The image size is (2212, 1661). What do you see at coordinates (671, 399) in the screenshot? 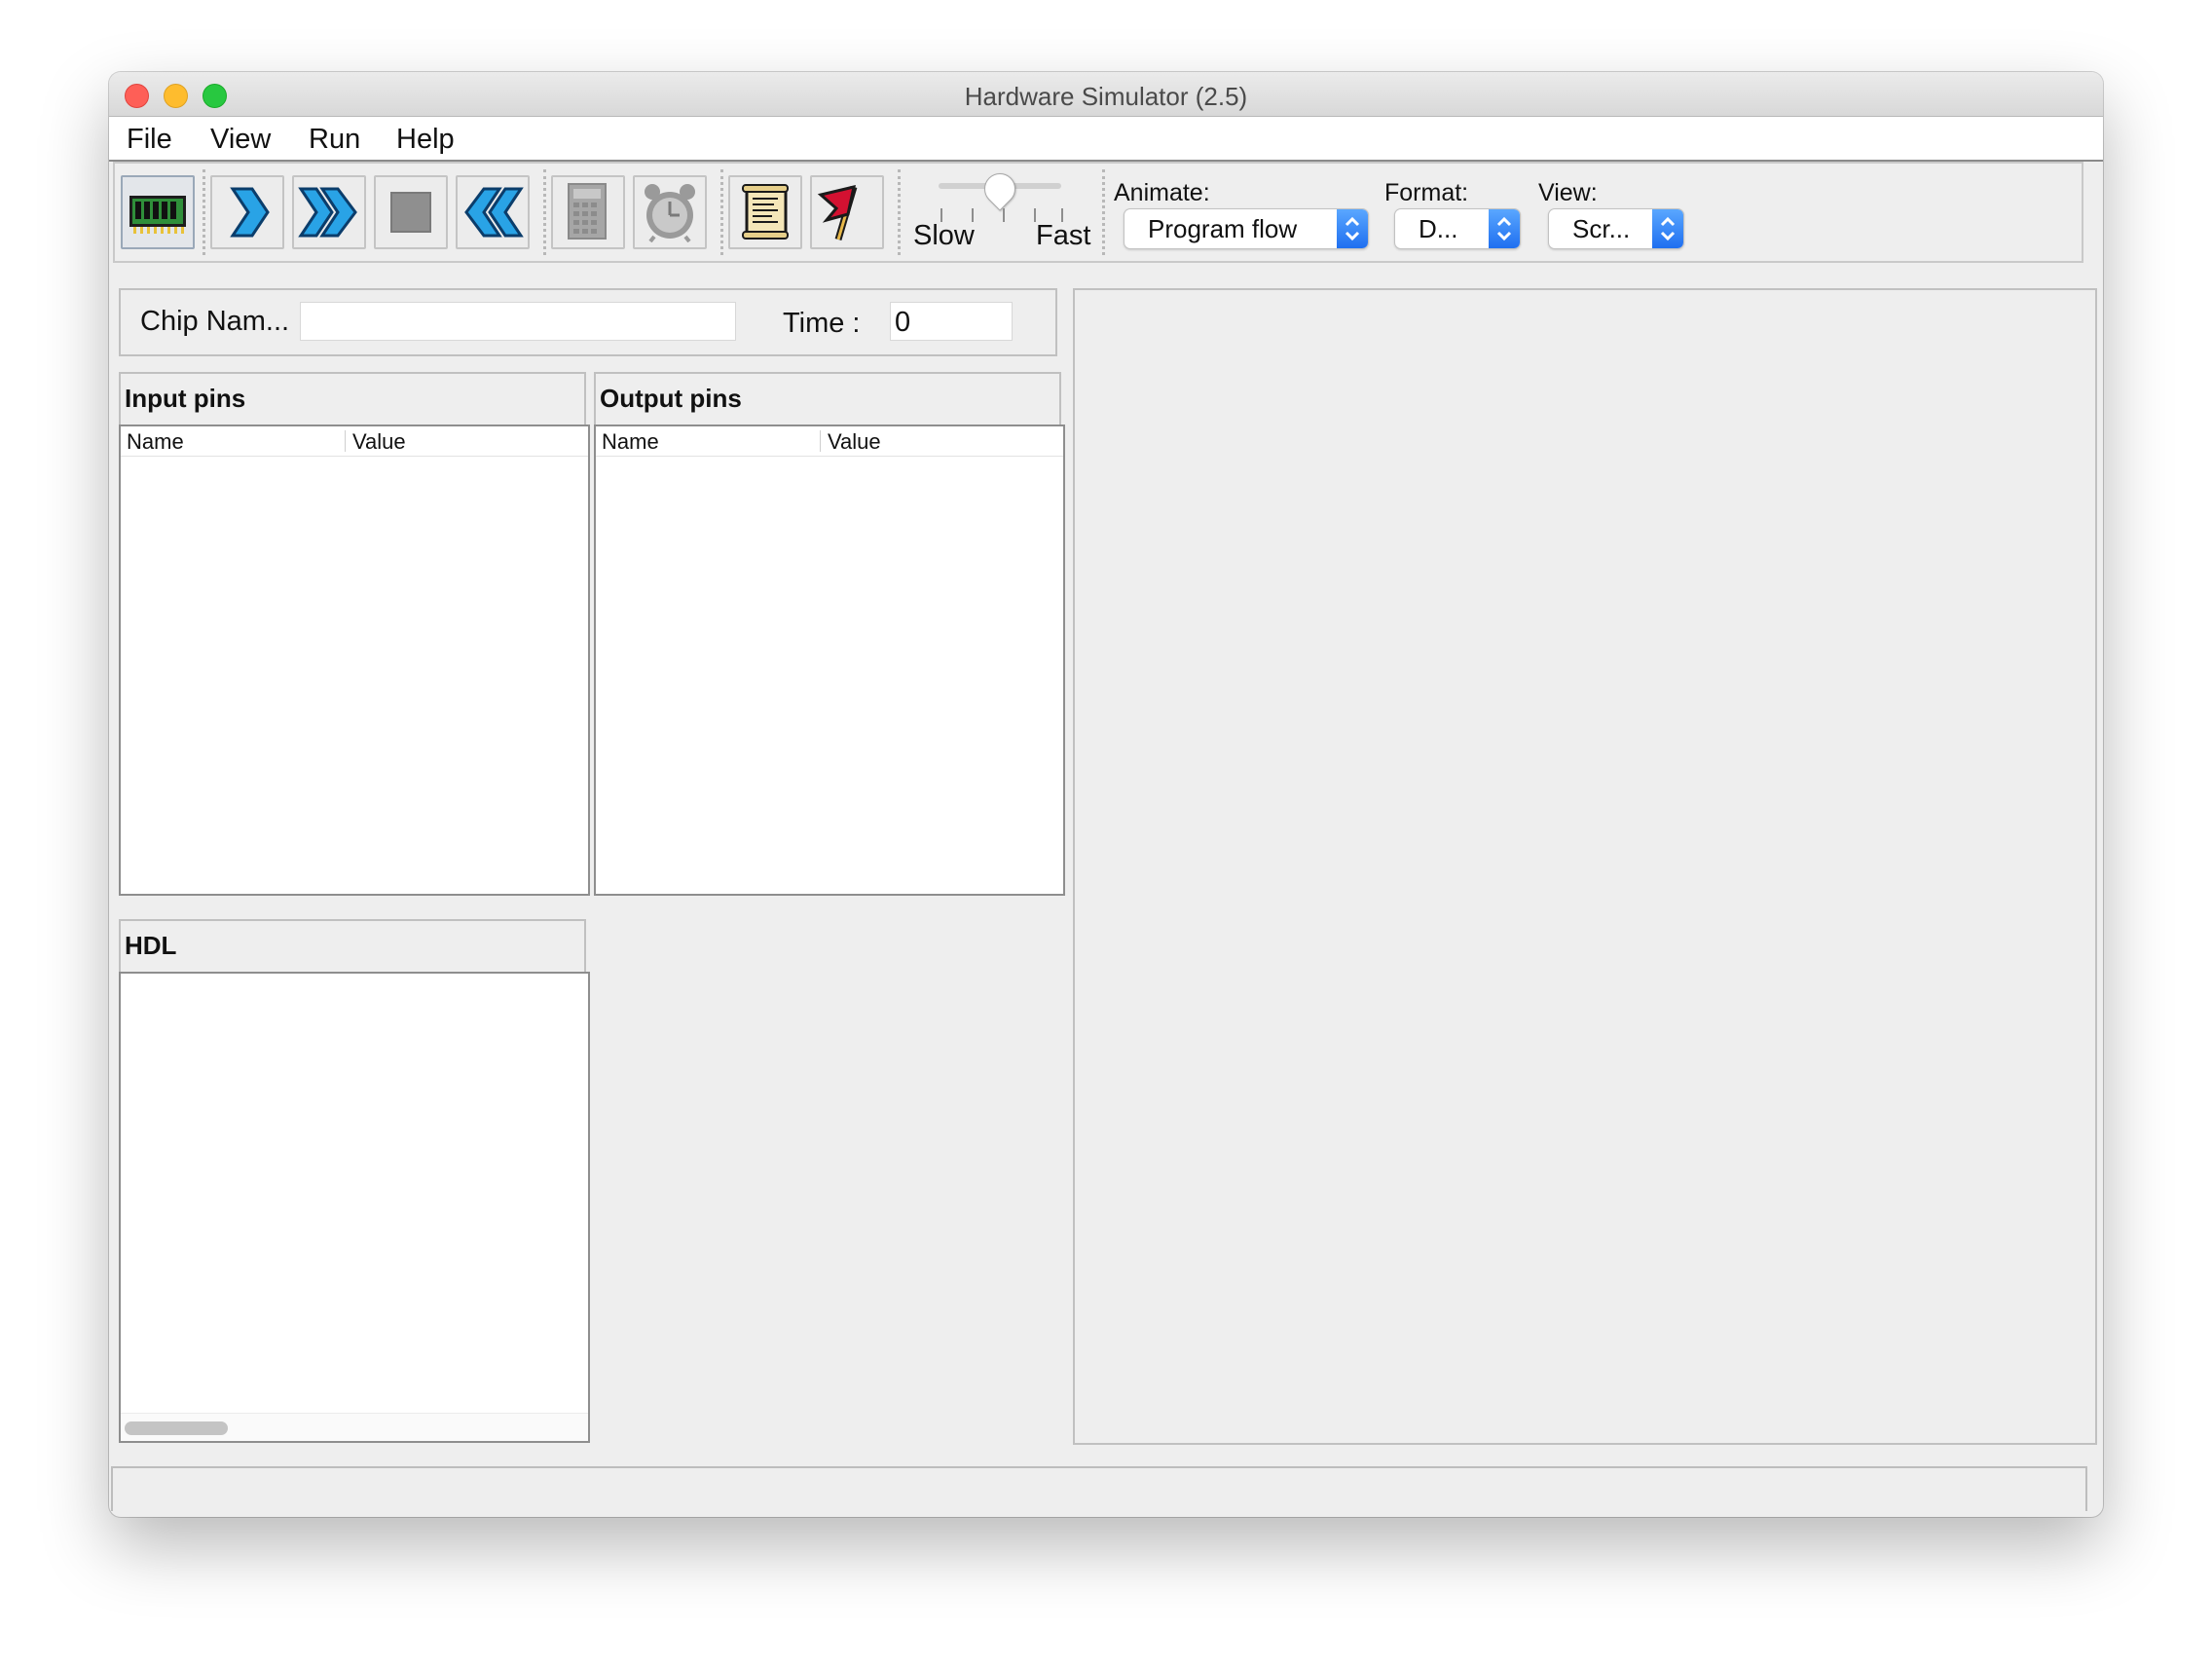
I see `output-pins-title: Output pins` at bounding box center [671, 399].